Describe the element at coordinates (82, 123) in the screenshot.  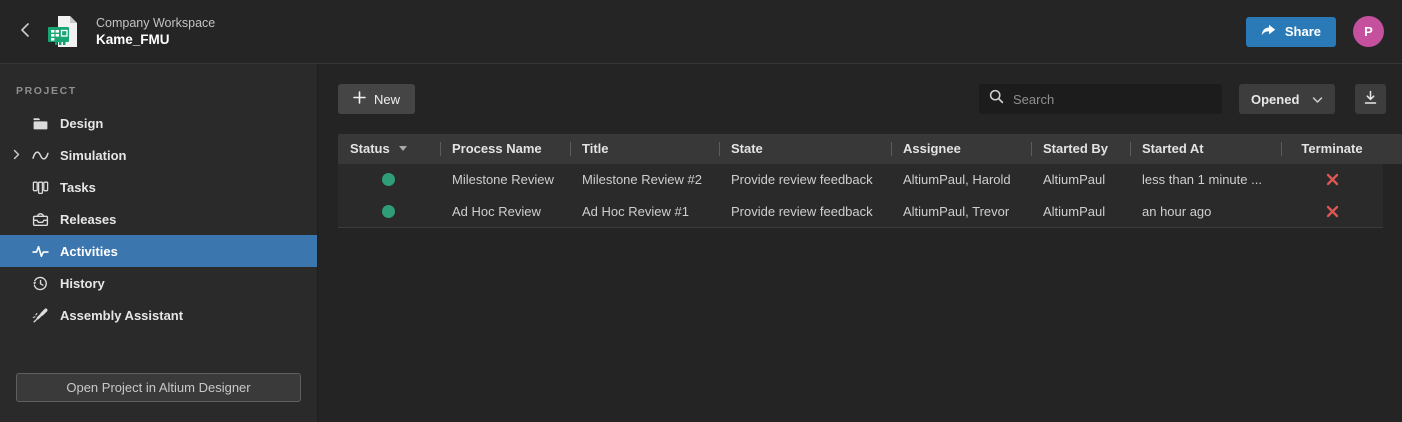
I see `sidebar-item-label: Design` at that location.